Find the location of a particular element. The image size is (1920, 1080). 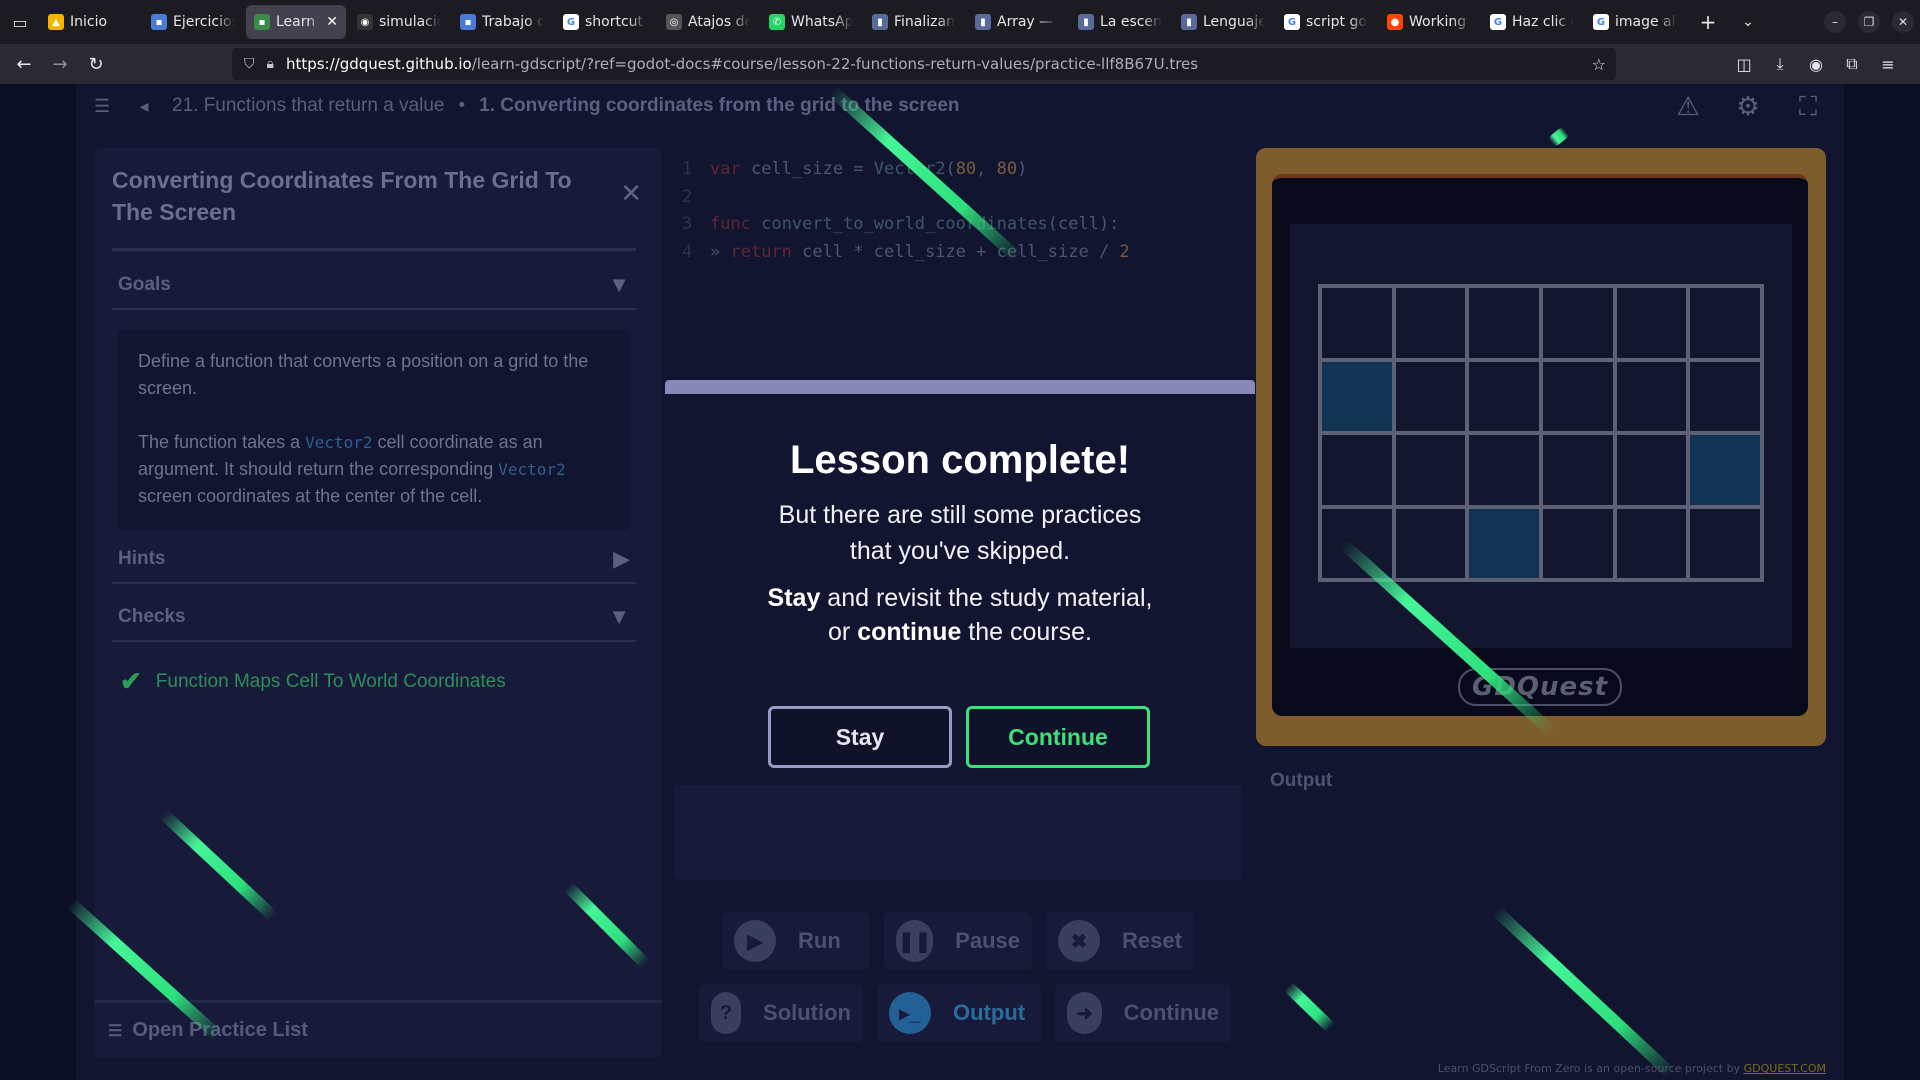

browser-tab-title: Trabajo d is located at coordinates (513, 22).